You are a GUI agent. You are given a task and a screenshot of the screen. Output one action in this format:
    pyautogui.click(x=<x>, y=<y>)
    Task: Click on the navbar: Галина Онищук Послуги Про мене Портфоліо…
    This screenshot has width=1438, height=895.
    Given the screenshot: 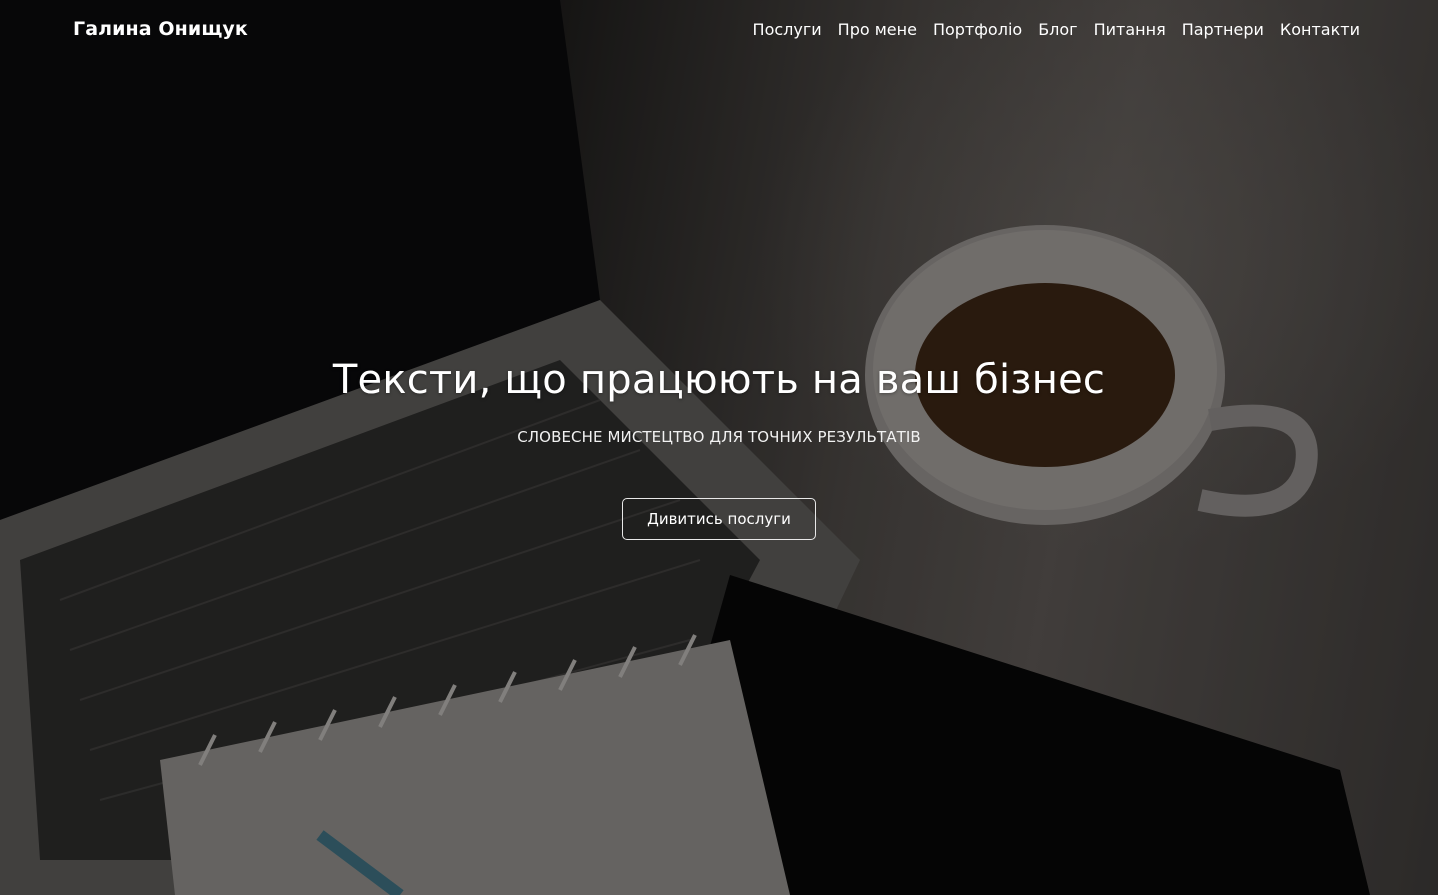 What is the action you would take?
    pyautogui.click(x=719, y=29)
    